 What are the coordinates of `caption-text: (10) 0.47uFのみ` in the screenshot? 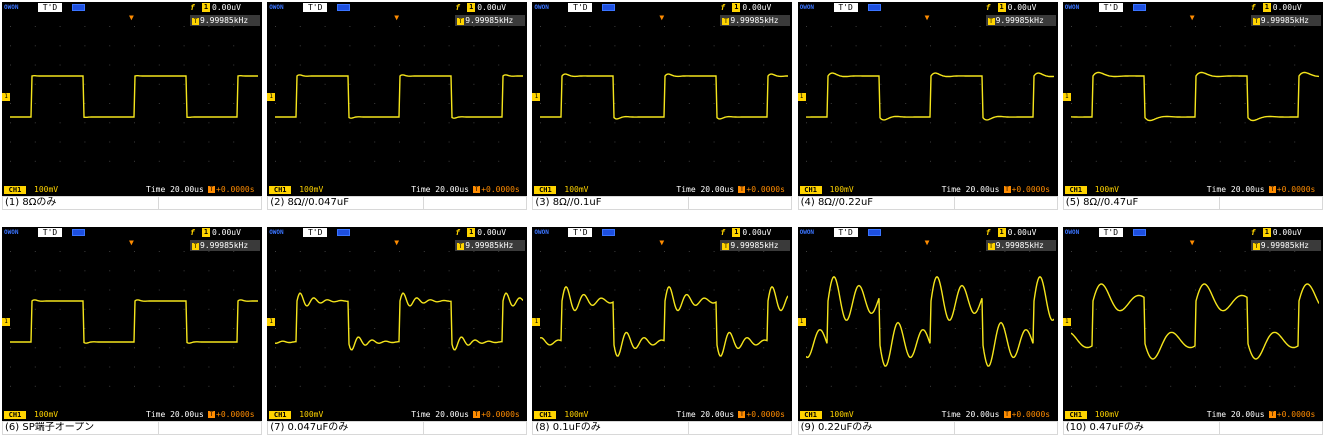 It's located at (1104, 427).